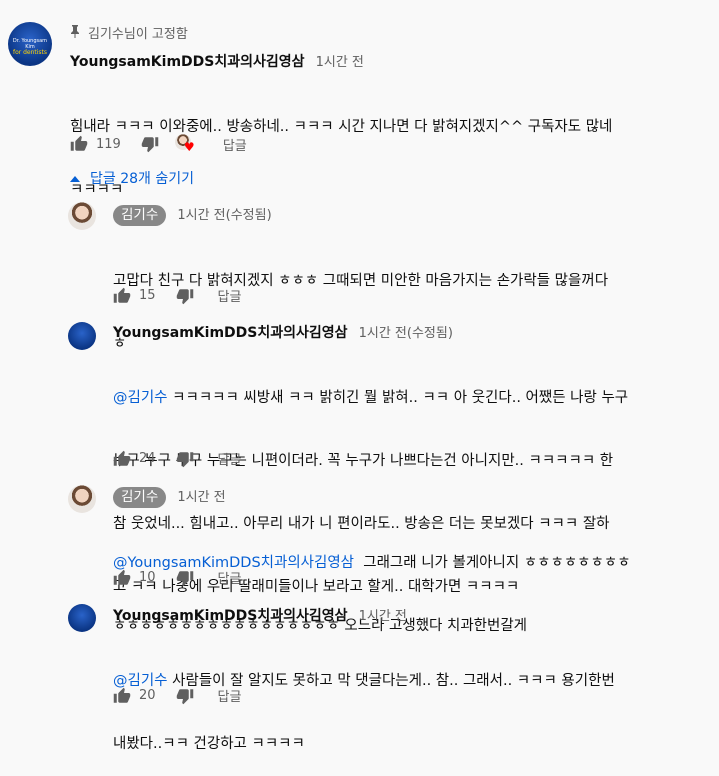  Describe the element at coordinates (147, 695) in the screenshot. I see `like-count: 20` at that location.